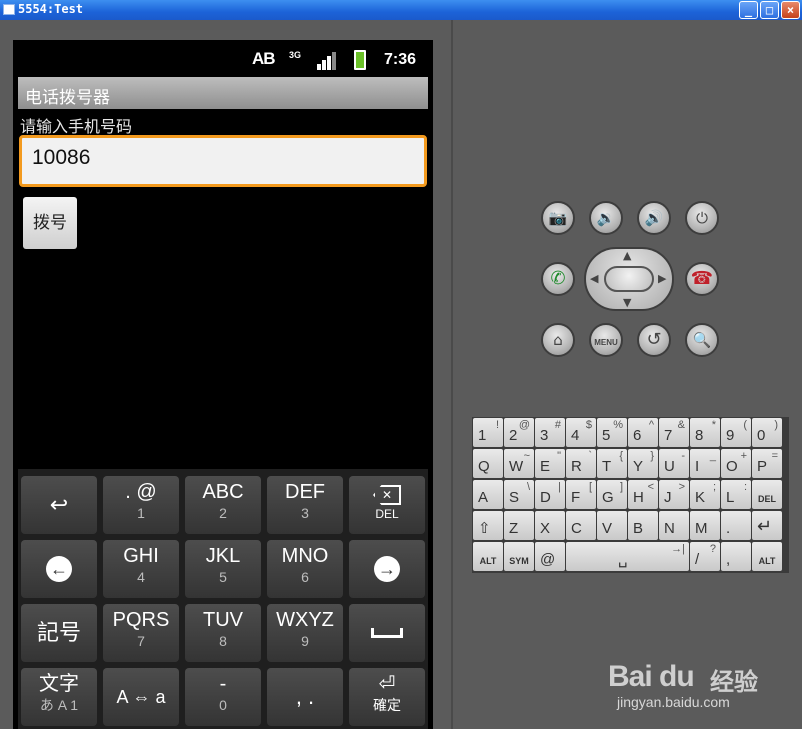  What do you see at coordinates (264, 58) in the screenshot?
I see `input-mode-indicator: AB` at bounding box center [264, 58].